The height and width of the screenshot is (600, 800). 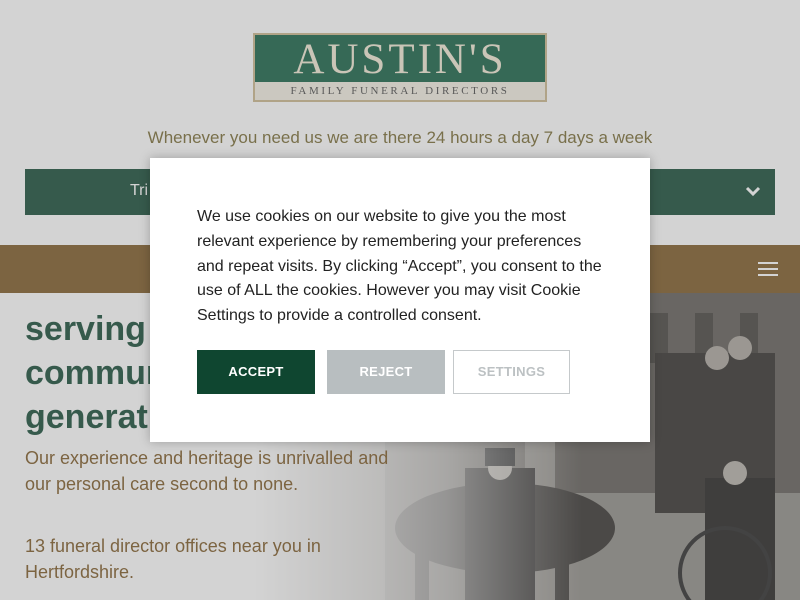 I want to click on accept-button: ACCEPT, so click(x=256, y=372).